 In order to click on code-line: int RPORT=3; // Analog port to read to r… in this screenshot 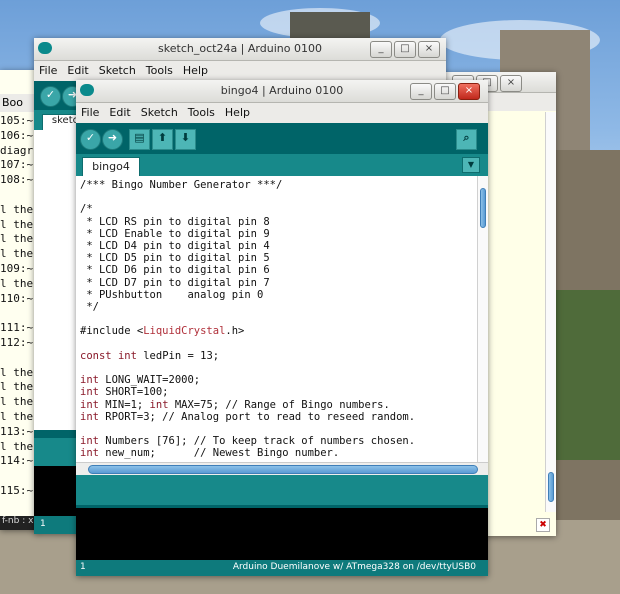, I will do `click(248, 416)`.